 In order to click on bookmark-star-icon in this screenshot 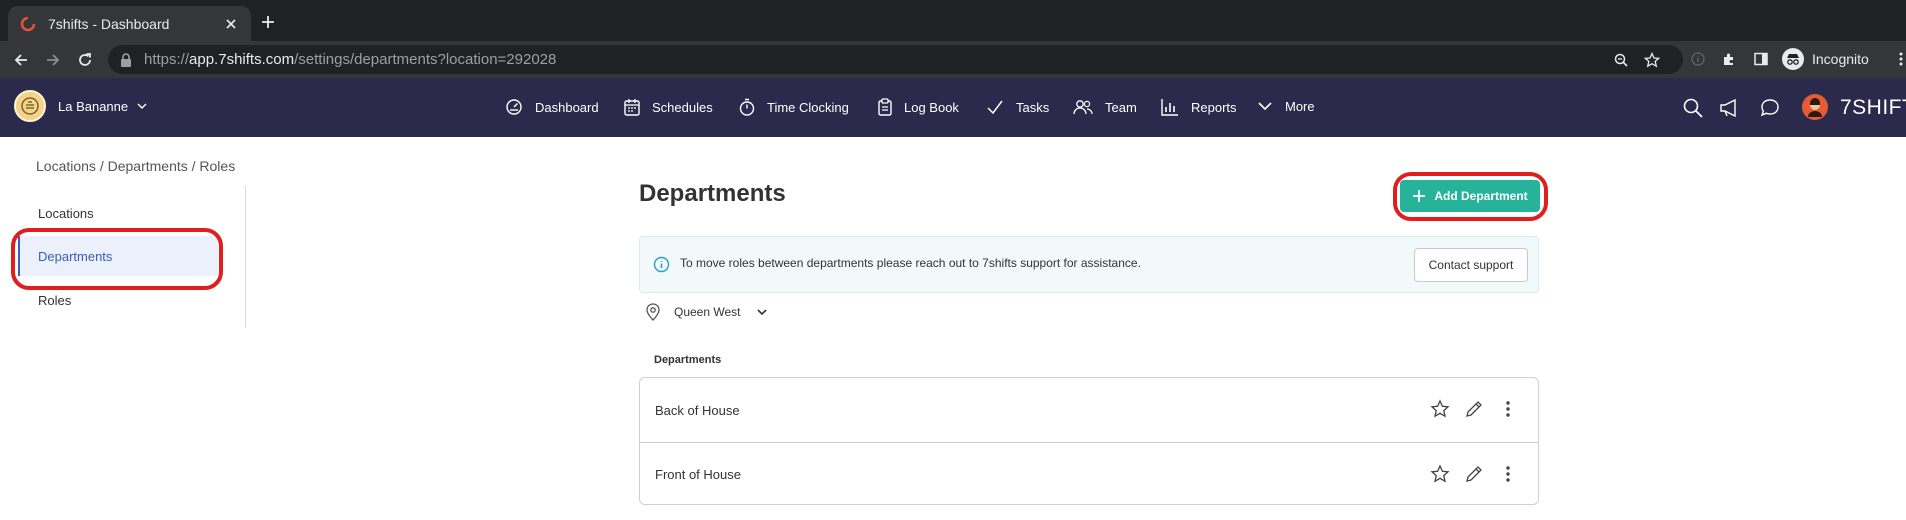, I will do `click(1652, 60)`.